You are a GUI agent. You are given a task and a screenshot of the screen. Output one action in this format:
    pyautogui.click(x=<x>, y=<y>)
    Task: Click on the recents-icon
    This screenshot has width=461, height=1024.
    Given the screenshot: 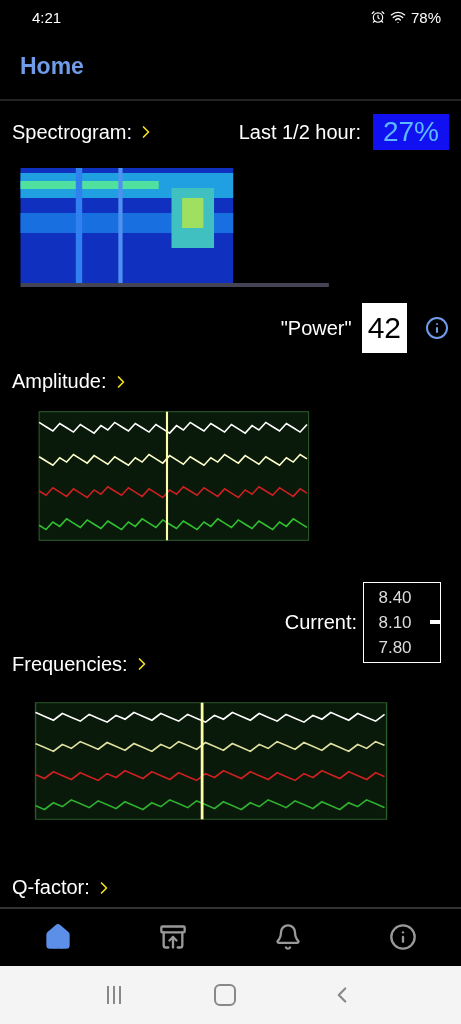 What is the action you would take?
    pyautogui.click(x=114, y=994)
    